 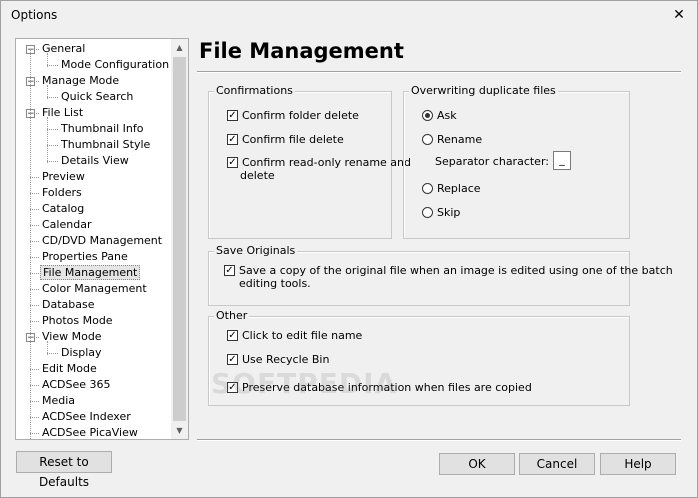 I want to click on tree-item-label: ACDSee PicaView, so click(x=90, y=432).